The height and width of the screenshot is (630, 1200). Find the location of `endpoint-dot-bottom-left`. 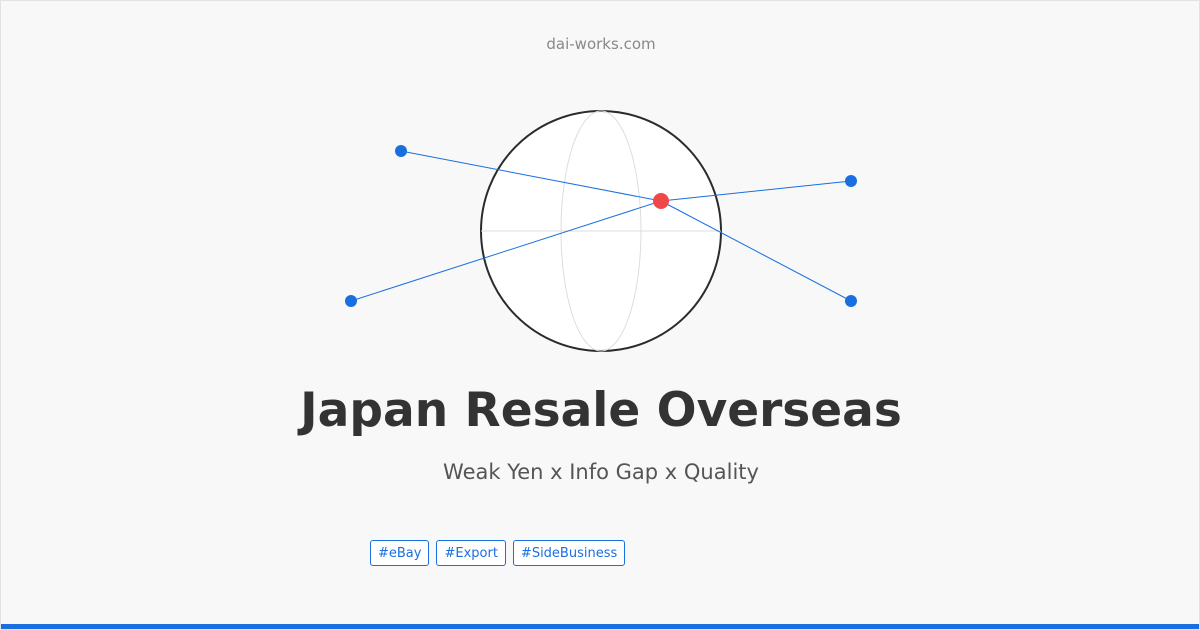

endpoint-dot-bottom-left is located at coordinates (351, 301).